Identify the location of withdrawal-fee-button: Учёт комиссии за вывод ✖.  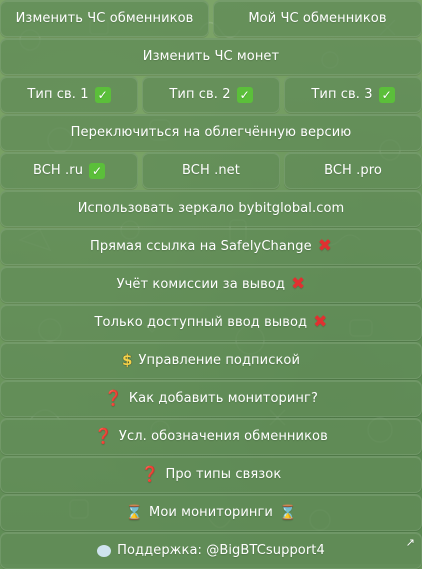
(211, 284).